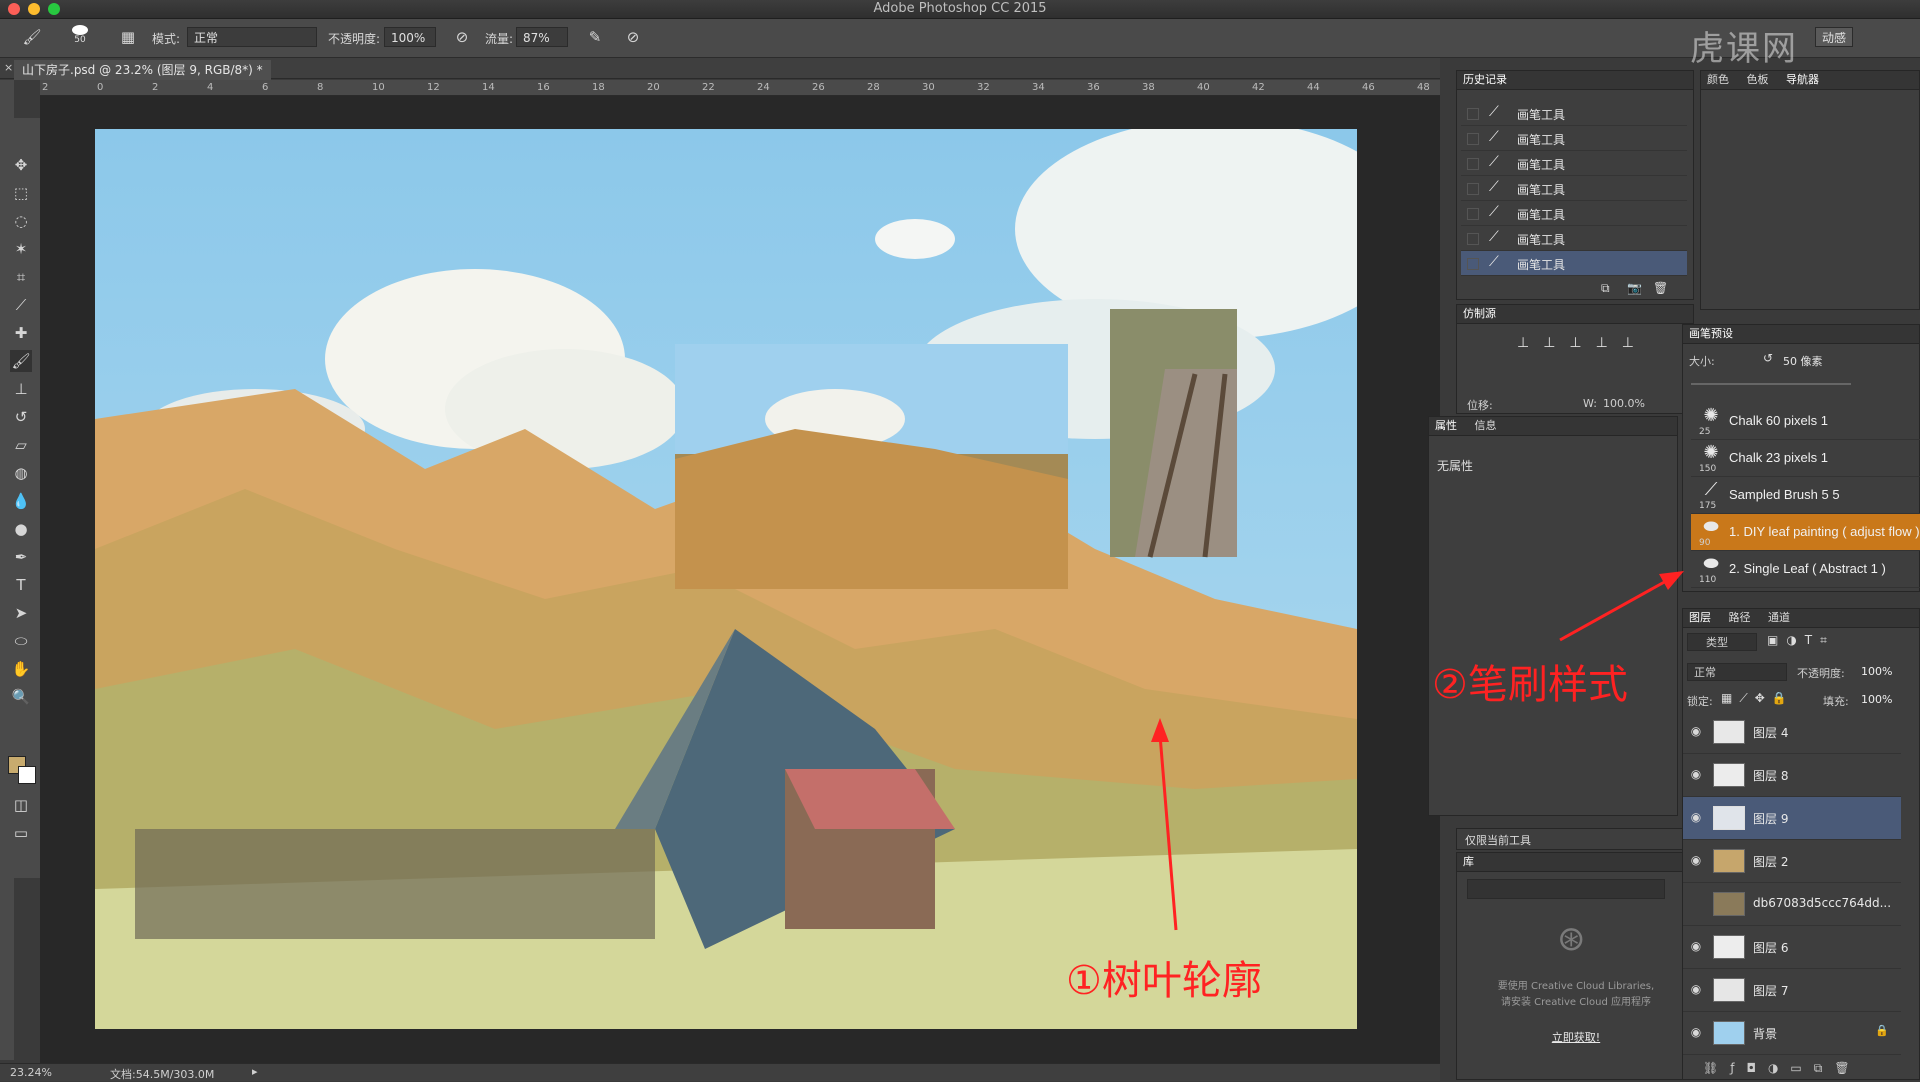  What do you see at coordinates (1164, 981) in the screenshot?
I see `annotation-leaf-outline: ①树叶轮廓` at bounding box center [1164, 981].